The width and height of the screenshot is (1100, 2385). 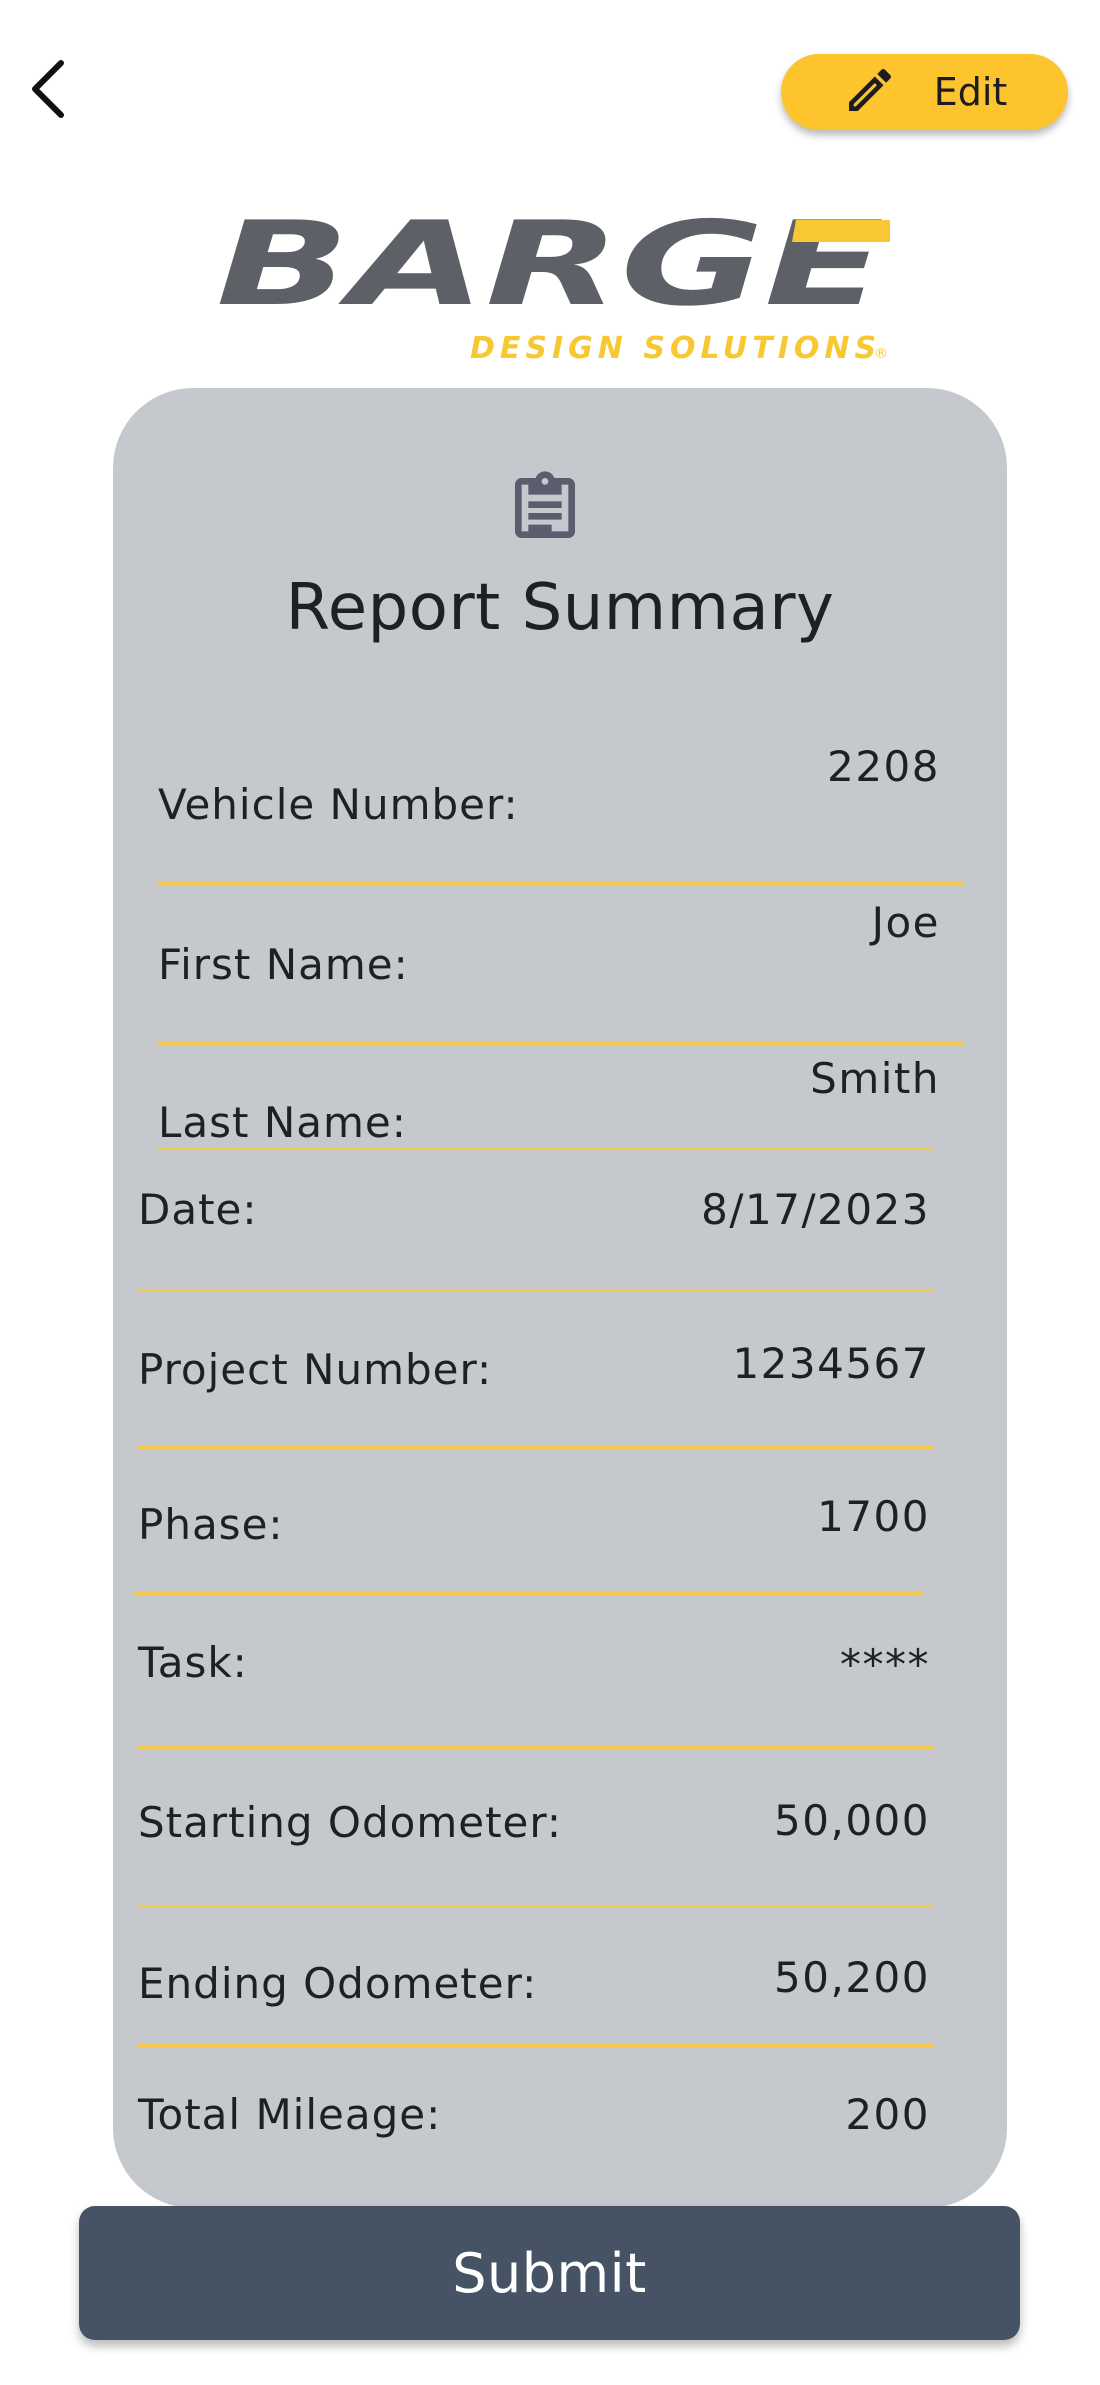 I want to click on last-name-label: Last Name:, so click(x=282, y=1122).